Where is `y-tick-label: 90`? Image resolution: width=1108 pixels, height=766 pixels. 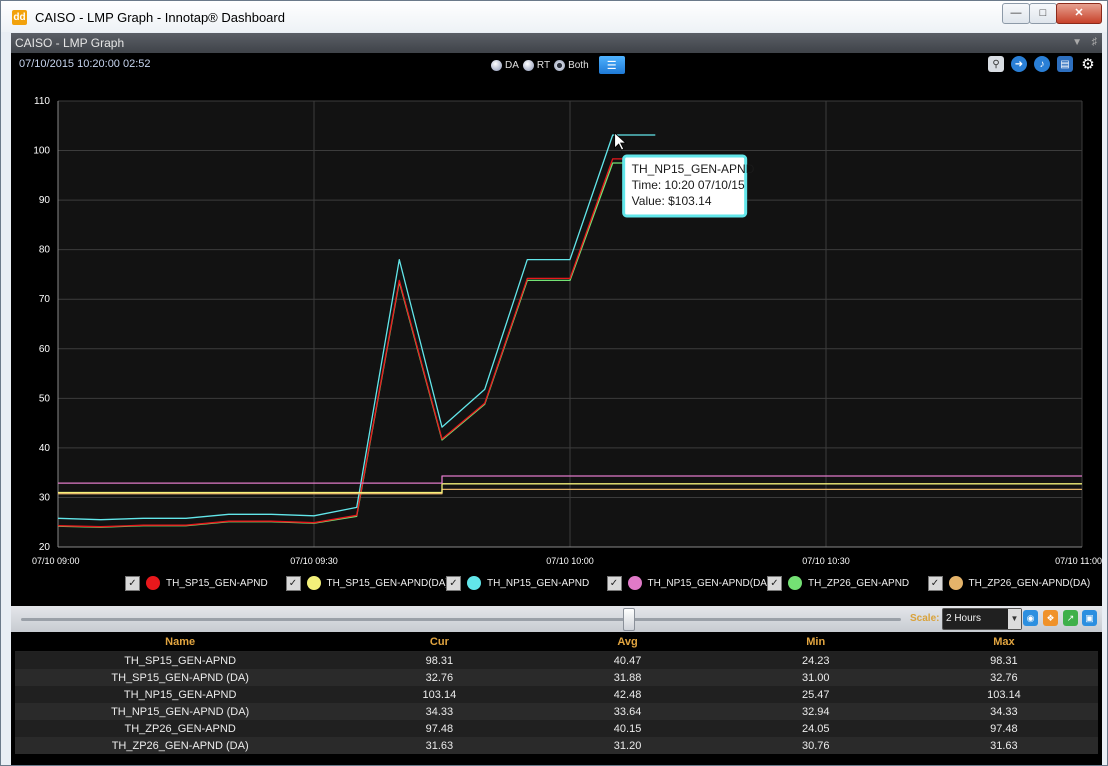 y-tick-label: 90 is located at coordinates (45, 200).